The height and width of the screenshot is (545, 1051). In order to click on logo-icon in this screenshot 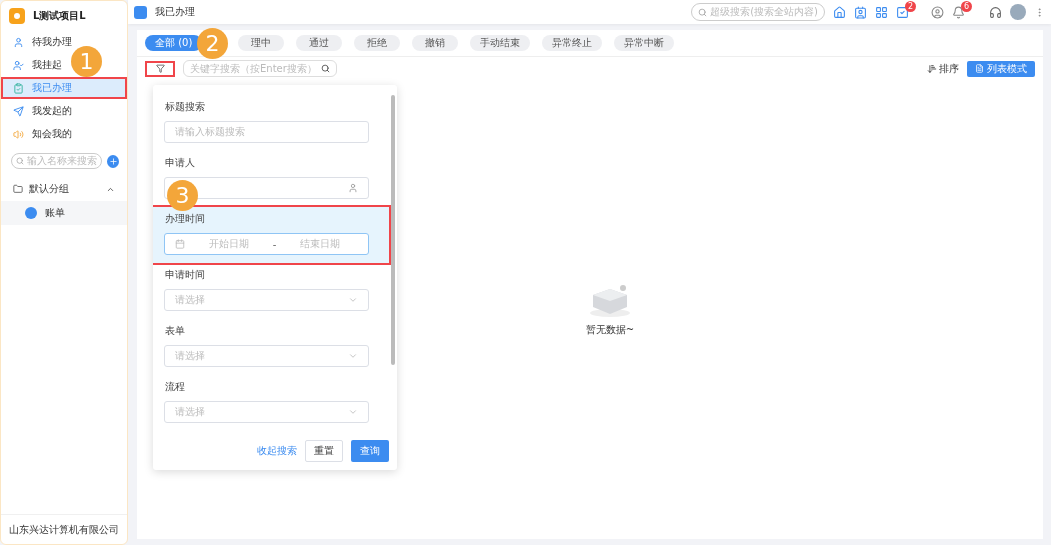, I will do `click(17, 16)`.